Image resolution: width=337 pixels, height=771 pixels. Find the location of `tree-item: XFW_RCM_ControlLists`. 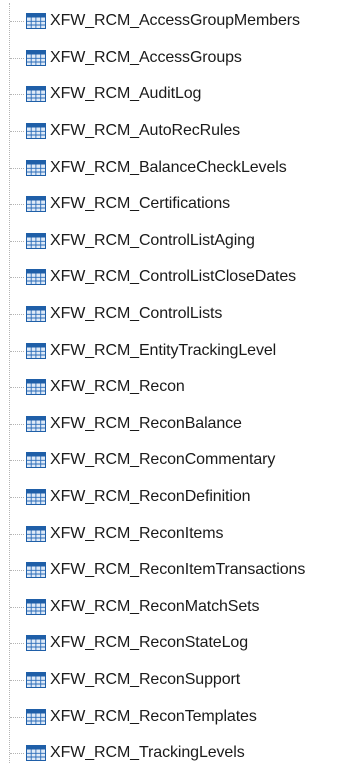

tree-item: XFW_RCM_ControlLists is located at coordinates (168, 314).